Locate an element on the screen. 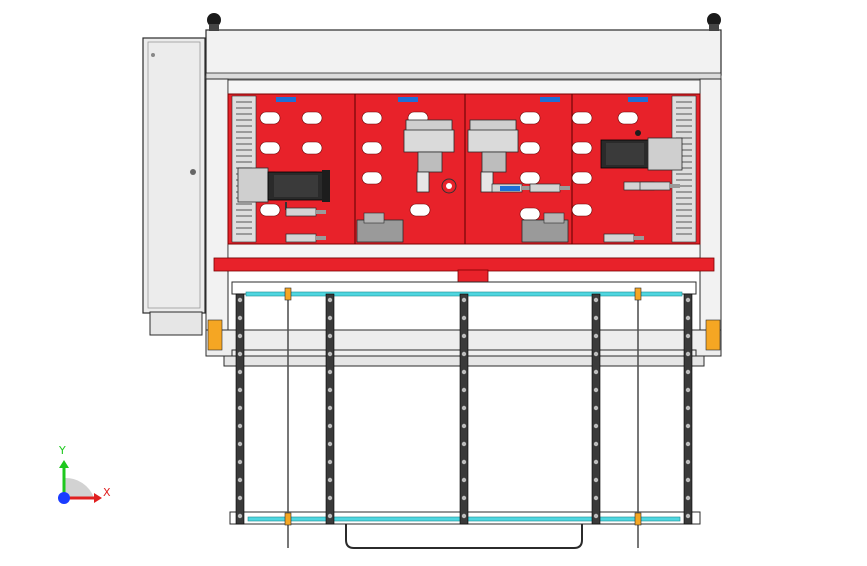  top-frame-beam is located at coordinates (463, 52).